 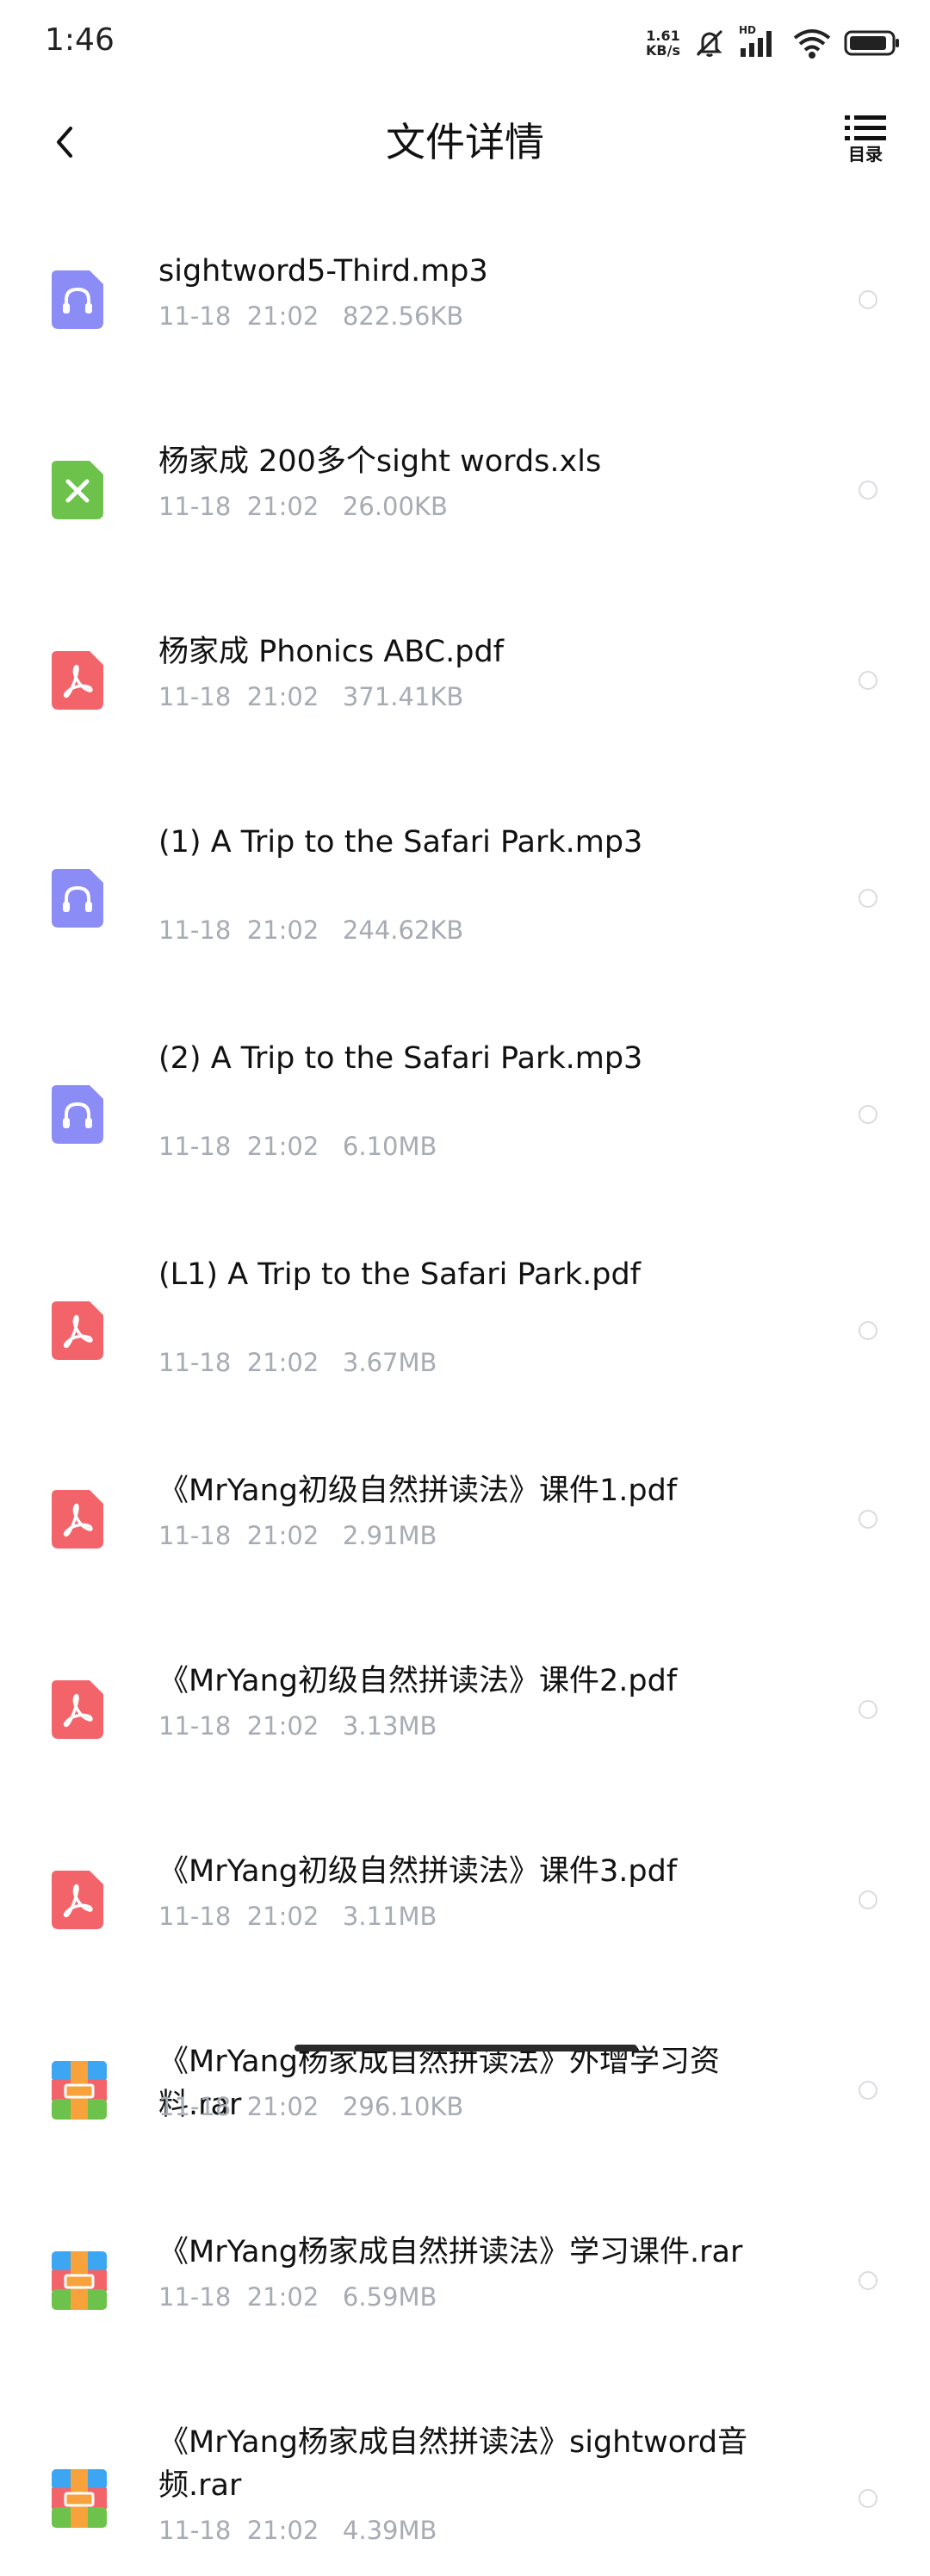 I want to click on home-indicator, so click(x=466, y=2048).